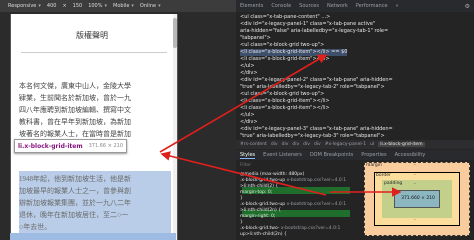 This screenshot has height=240, width=474. Describe the element at coordinates (150, 6) in the screenshot. I see `network-select: Online ▾` at that location.